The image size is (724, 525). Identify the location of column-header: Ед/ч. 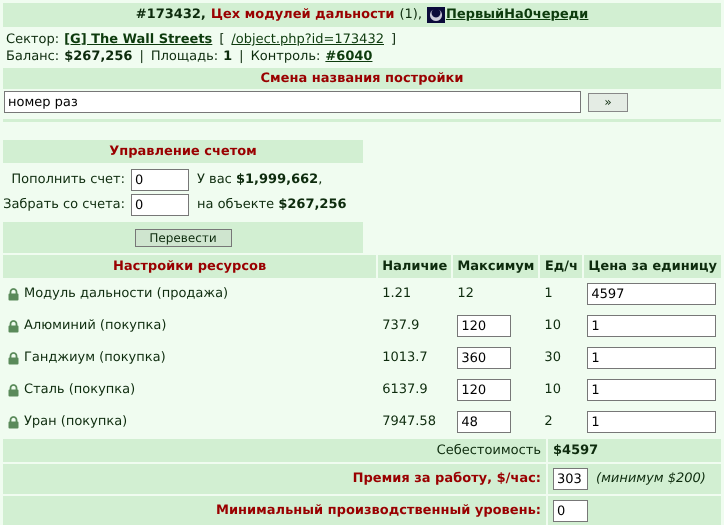
(562, 266).